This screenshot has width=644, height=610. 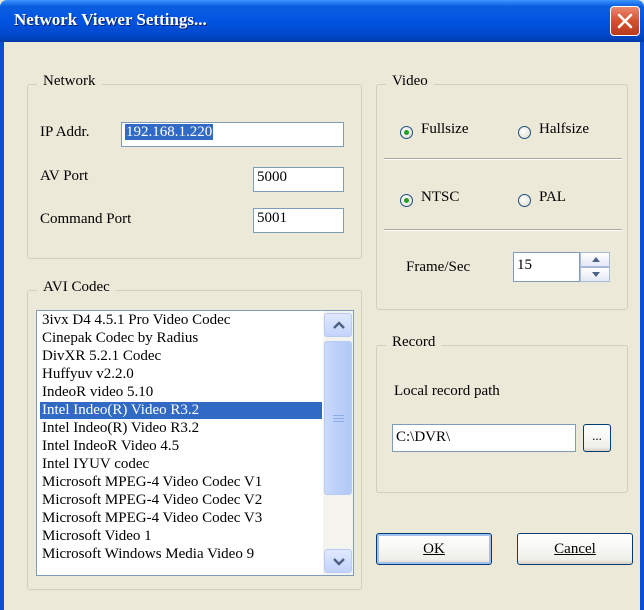 I want to click on list-item: 3ivx D4 4.5.1 Pro Video Codec, so click(x=181, y=320).